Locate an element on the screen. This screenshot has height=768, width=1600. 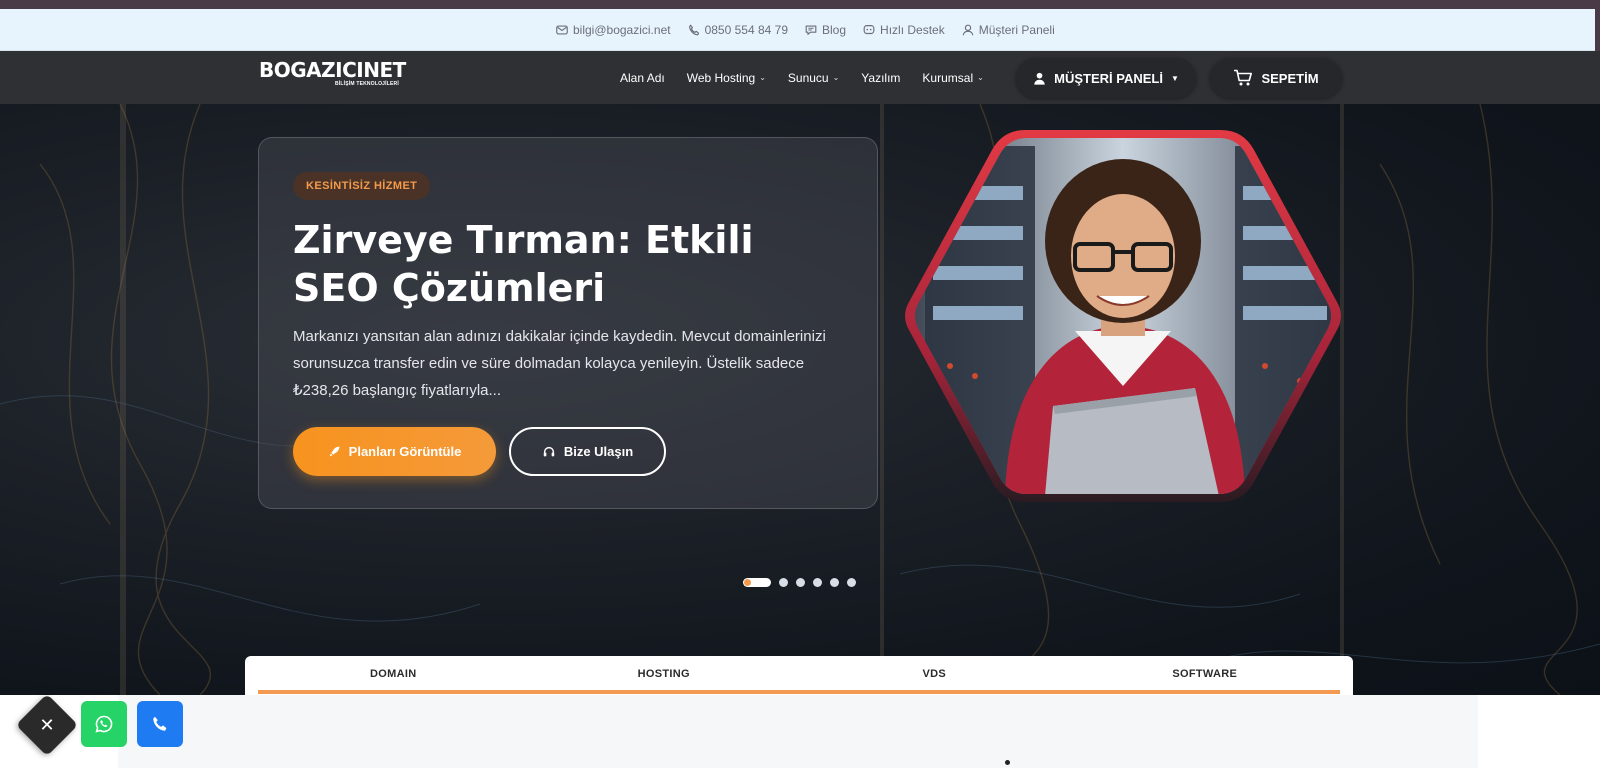
logo-subtitle: BİLİŞİM TEKNOLOJİLERİ is located at coordinates (367, 84).